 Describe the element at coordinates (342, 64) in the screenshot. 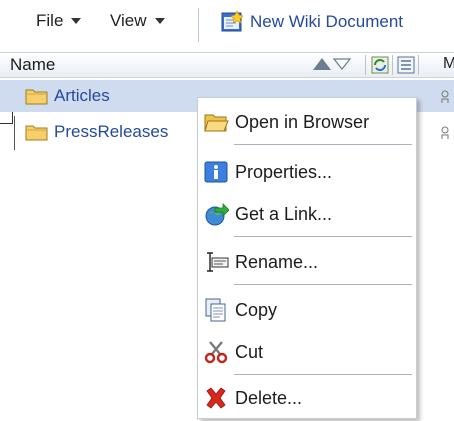

I see `sort-descending-icon` at that location.